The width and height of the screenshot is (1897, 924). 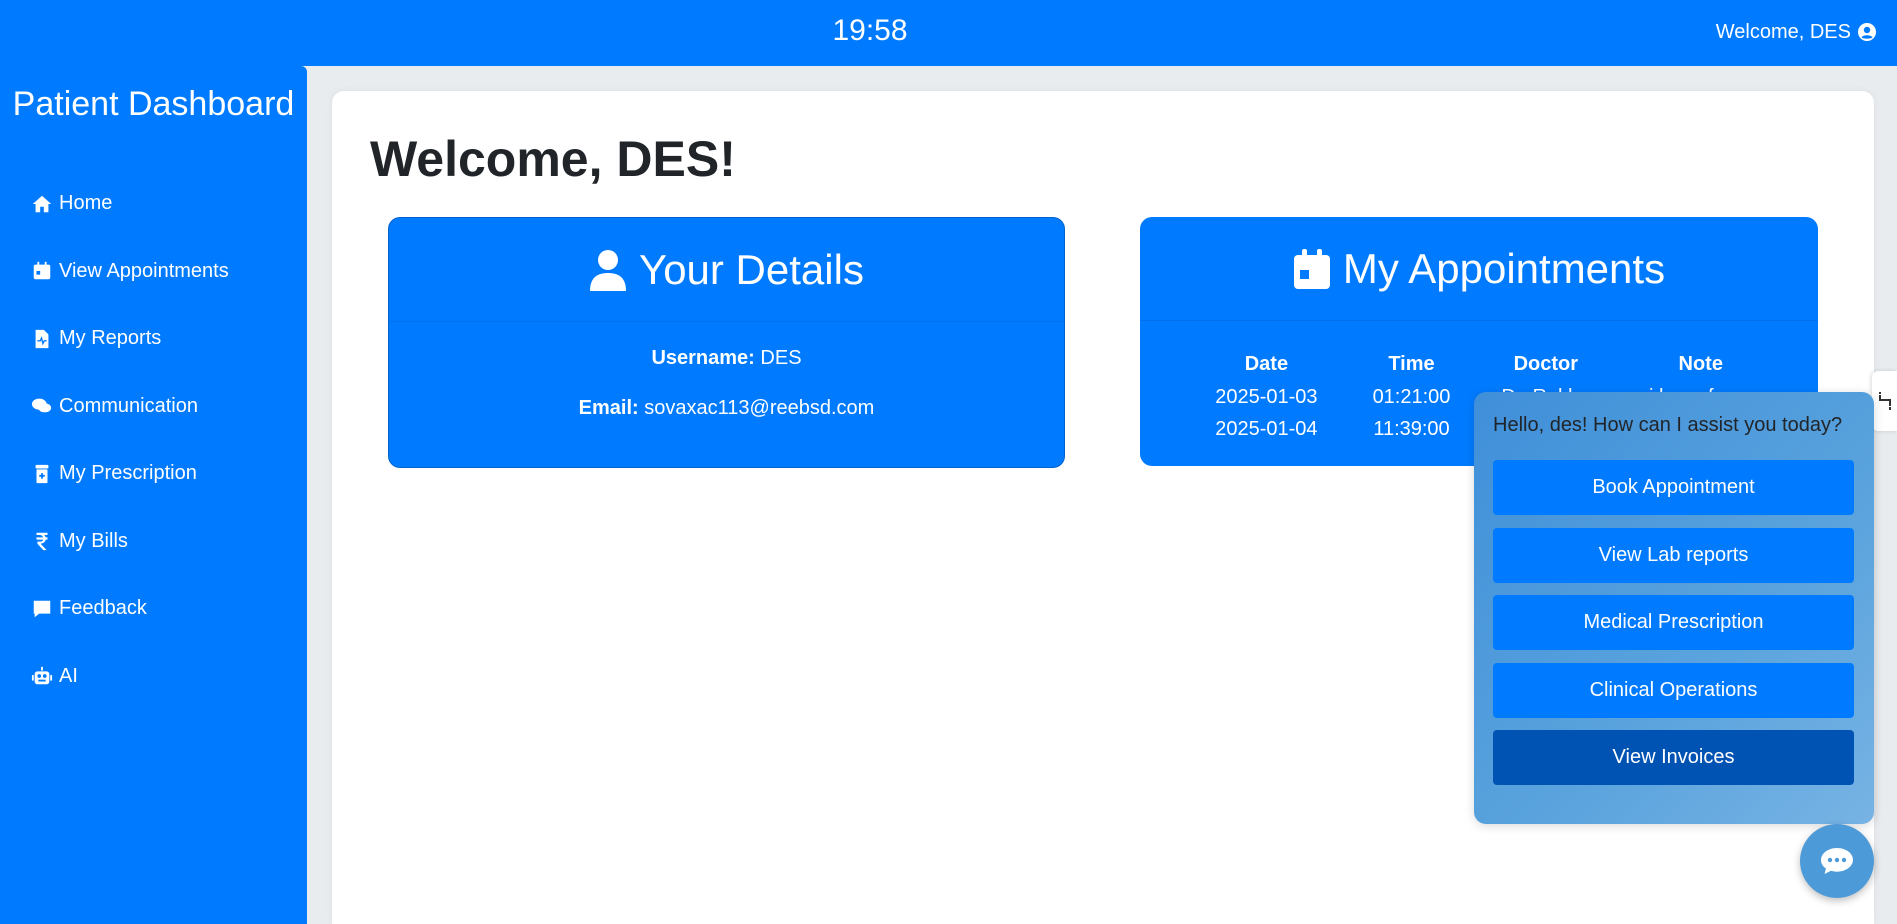 I want to click on sidebar-item-label: Communication, so click(x=128, y=405).